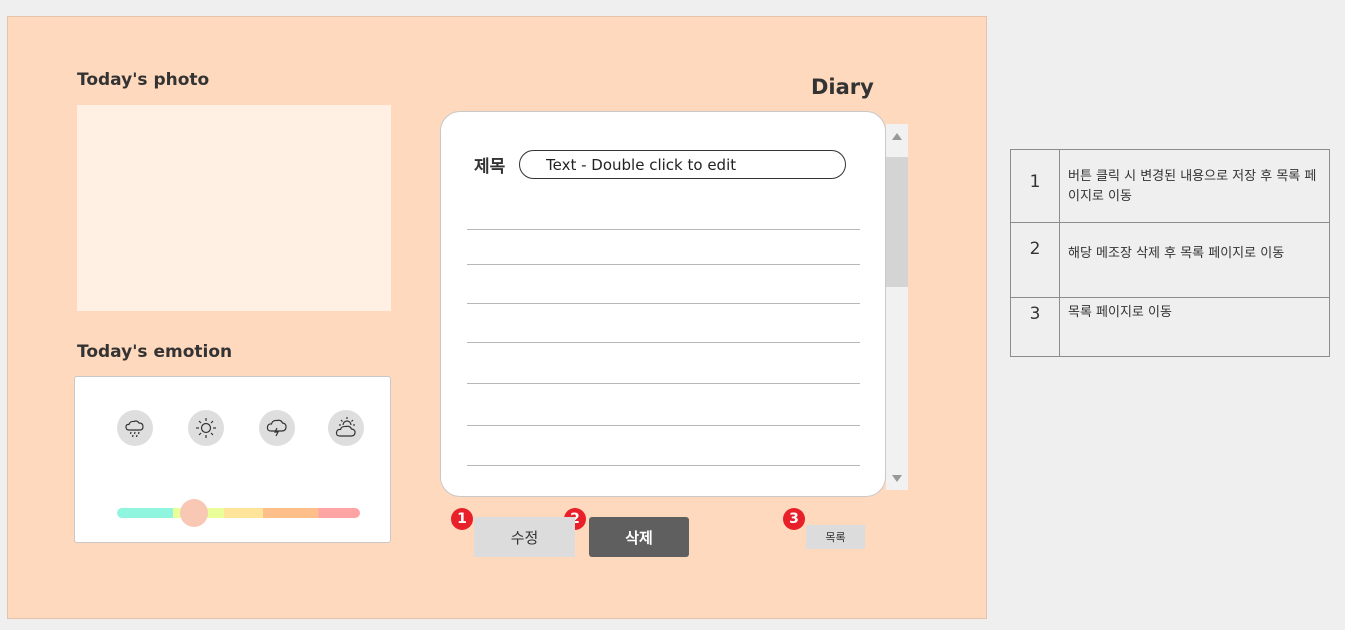 The height and width of the screenshot is (630, 1345). Describe the element at coordinates (135, 428) in the screenshot. I see `rain-cloud-icon` at that location.